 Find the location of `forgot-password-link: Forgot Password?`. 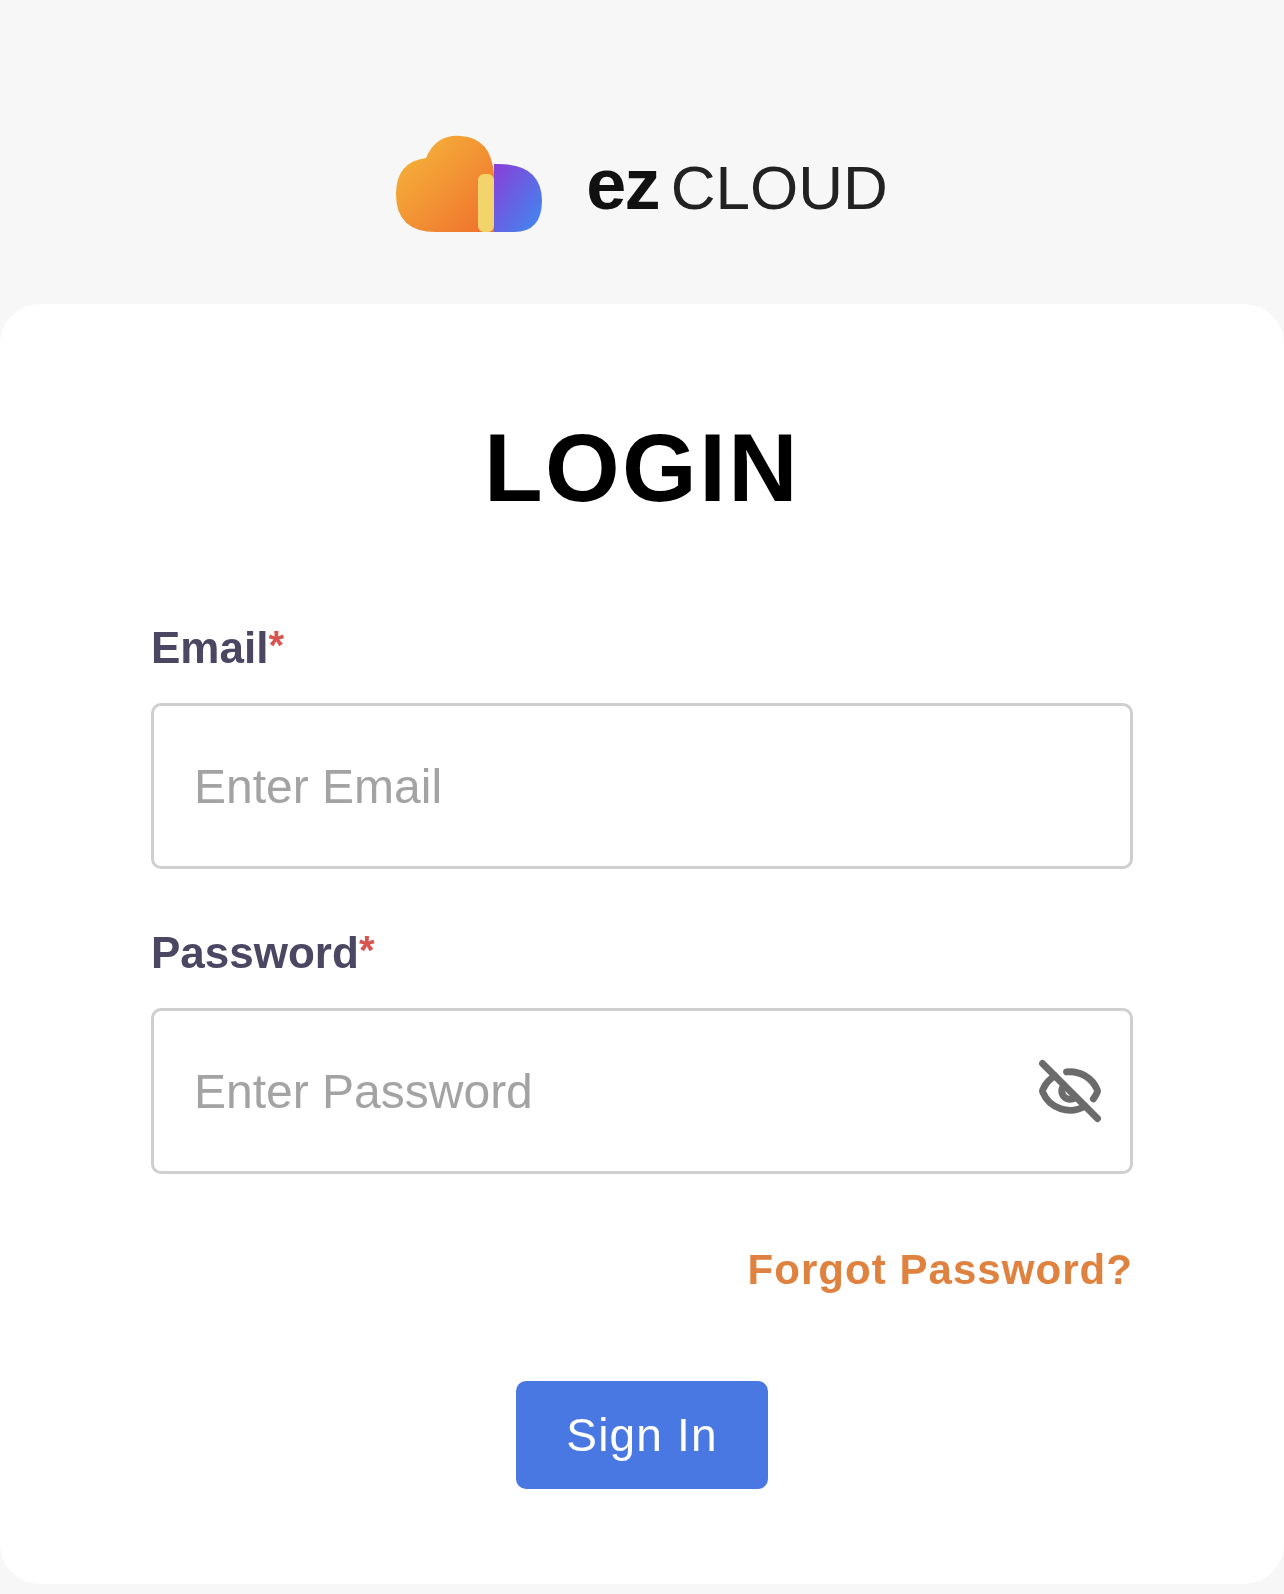

forgot-password-link: Forgot Password? is located at coordinates (940, 1269).